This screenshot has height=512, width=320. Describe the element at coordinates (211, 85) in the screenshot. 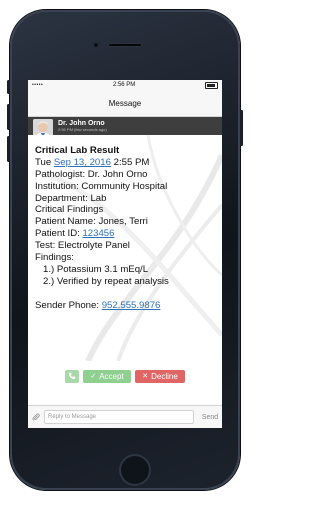

I see `battery-icon` at that location.